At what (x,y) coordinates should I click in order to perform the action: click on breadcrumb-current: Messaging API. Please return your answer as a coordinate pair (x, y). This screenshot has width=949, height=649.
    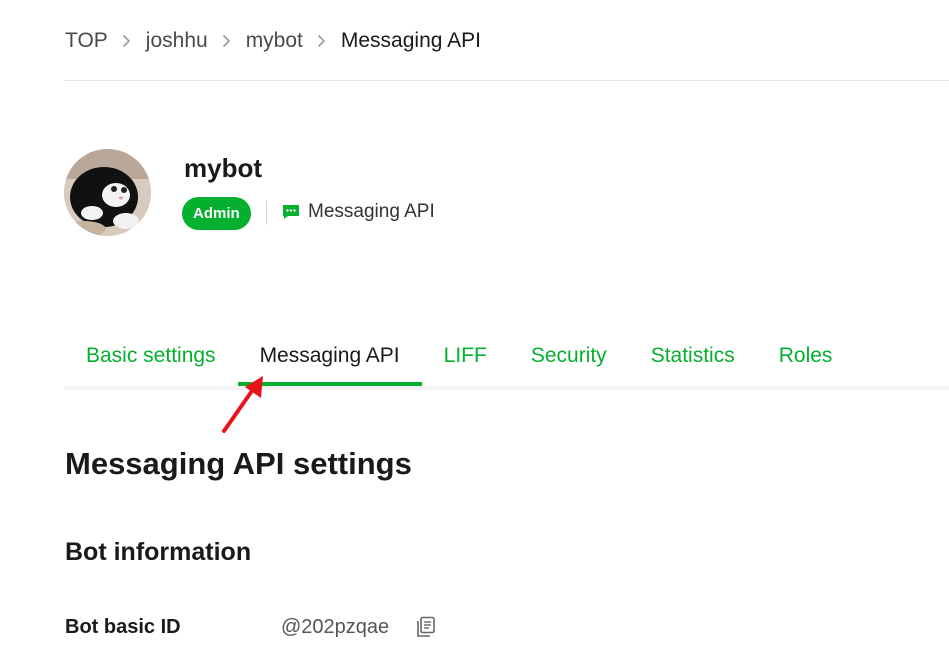
    Looking at the image, I should click on (410, 40).